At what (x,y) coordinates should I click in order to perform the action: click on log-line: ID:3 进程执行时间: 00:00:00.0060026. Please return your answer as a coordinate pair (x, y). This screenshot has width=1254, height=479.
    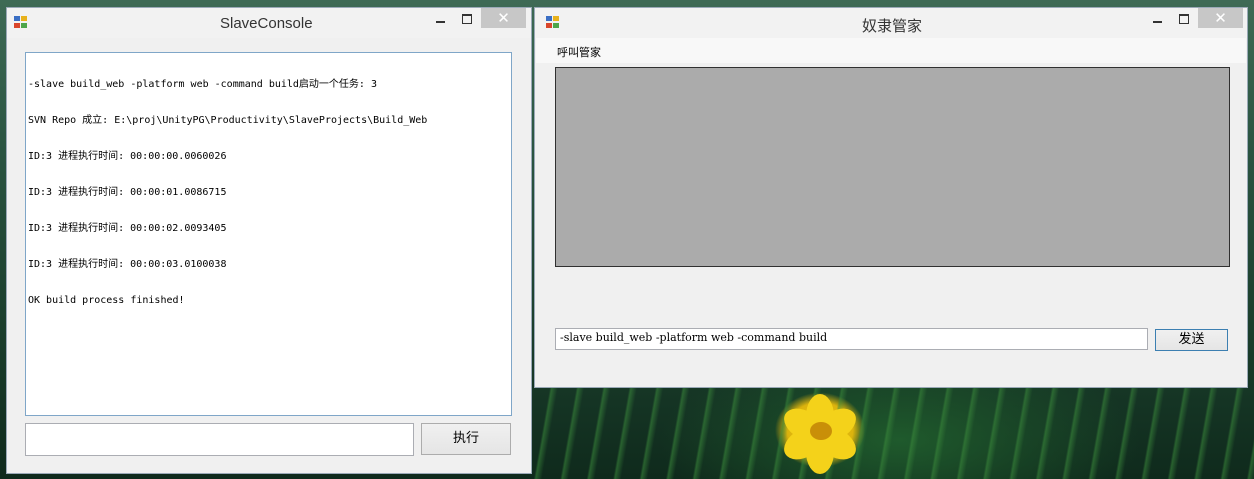
    Looking at the image, I should click on (127, 156).